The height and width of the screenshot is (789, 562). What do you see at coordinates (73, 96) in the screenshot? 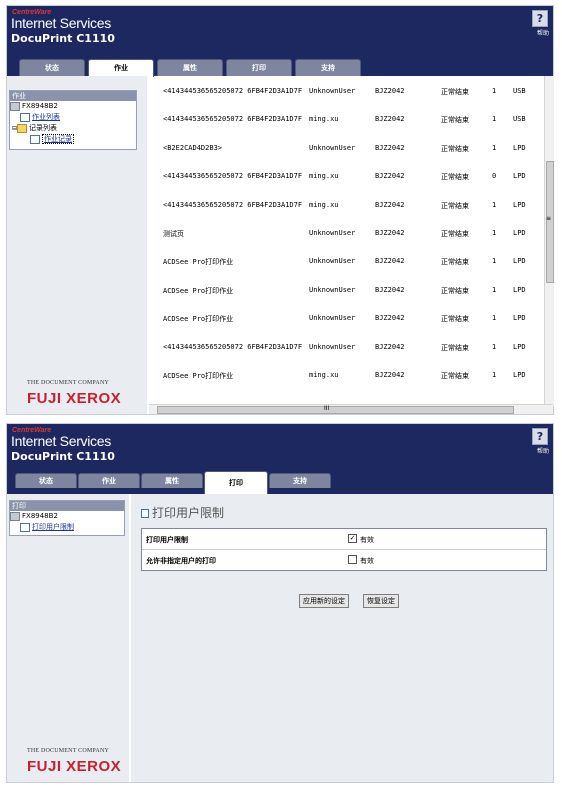
I see `tree-header: 作业` at bounding box center [73, 96].